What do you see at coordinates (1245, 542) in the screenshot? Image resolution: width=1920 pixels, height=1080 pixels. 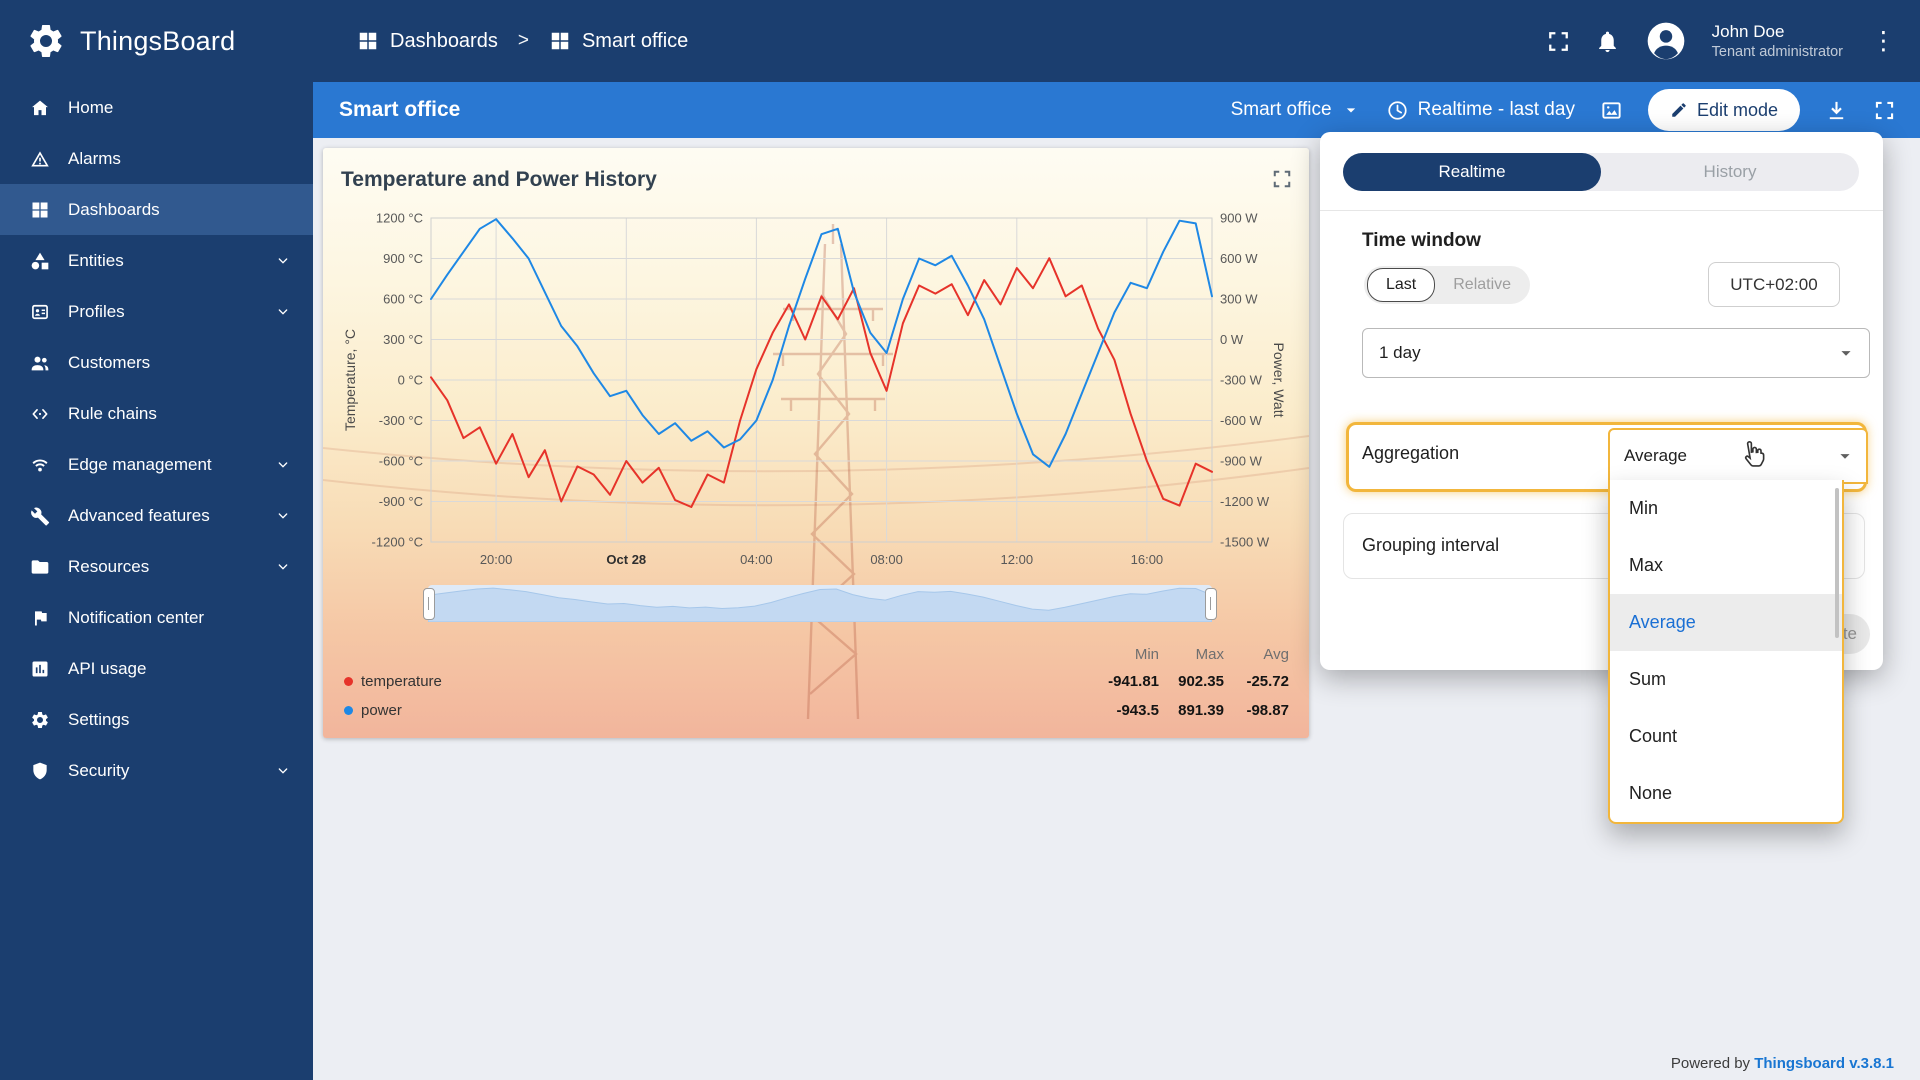 I see `svg-text: -1500 W` at bounding box center [1245, 542].